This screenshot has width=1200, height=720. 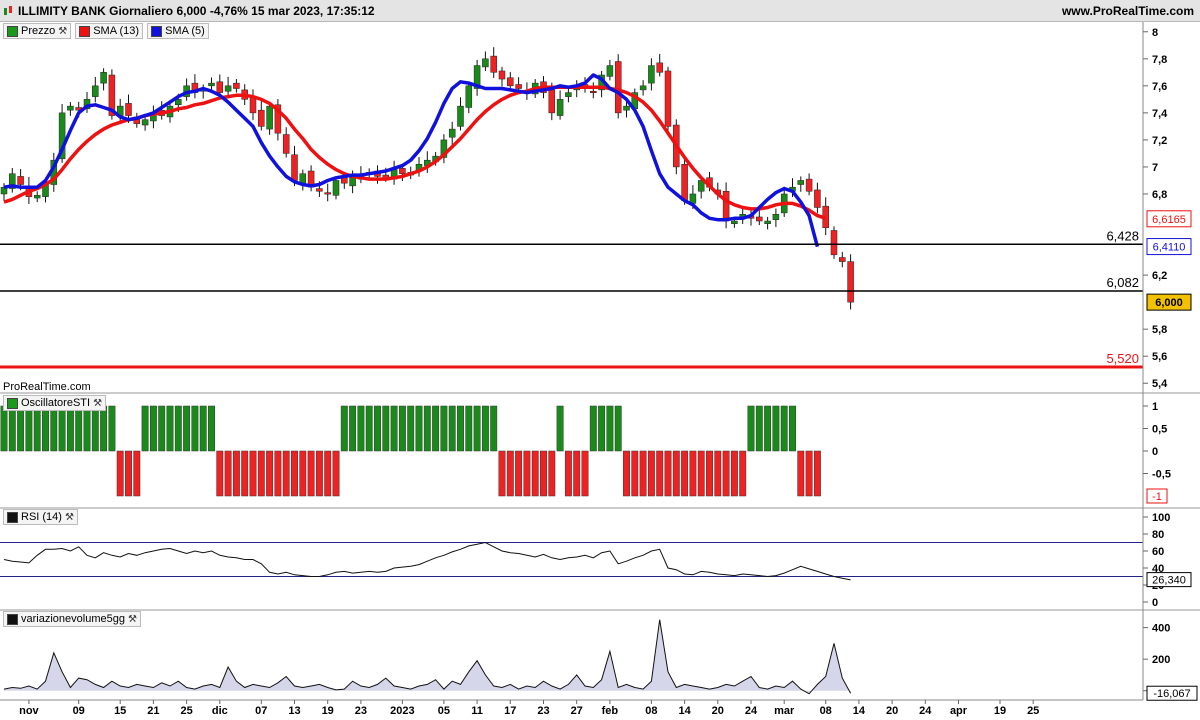 What do you see at coordinates (1000, 711) in the screenshot?
I see `x-tick-label: 19` at bounding box center [1000, 711].